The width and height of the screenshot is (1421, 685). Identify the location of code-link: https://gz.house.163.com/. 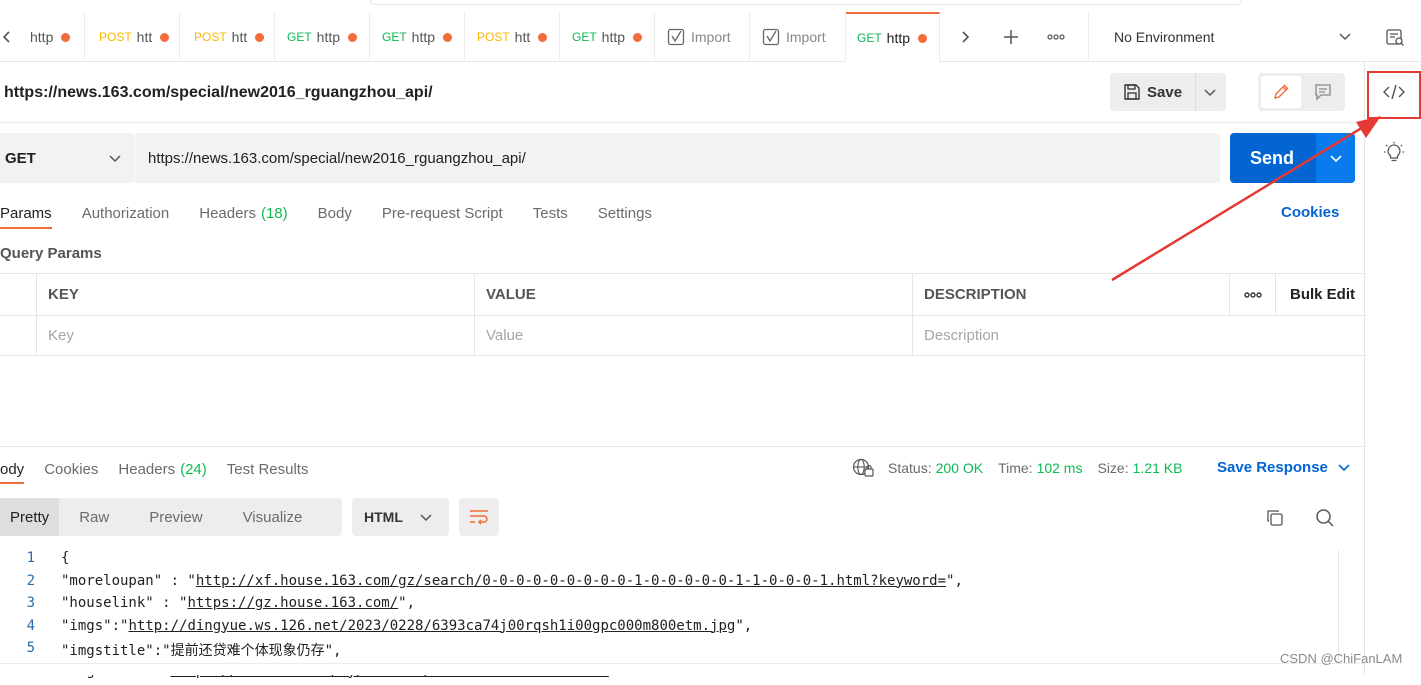
(292, 603).